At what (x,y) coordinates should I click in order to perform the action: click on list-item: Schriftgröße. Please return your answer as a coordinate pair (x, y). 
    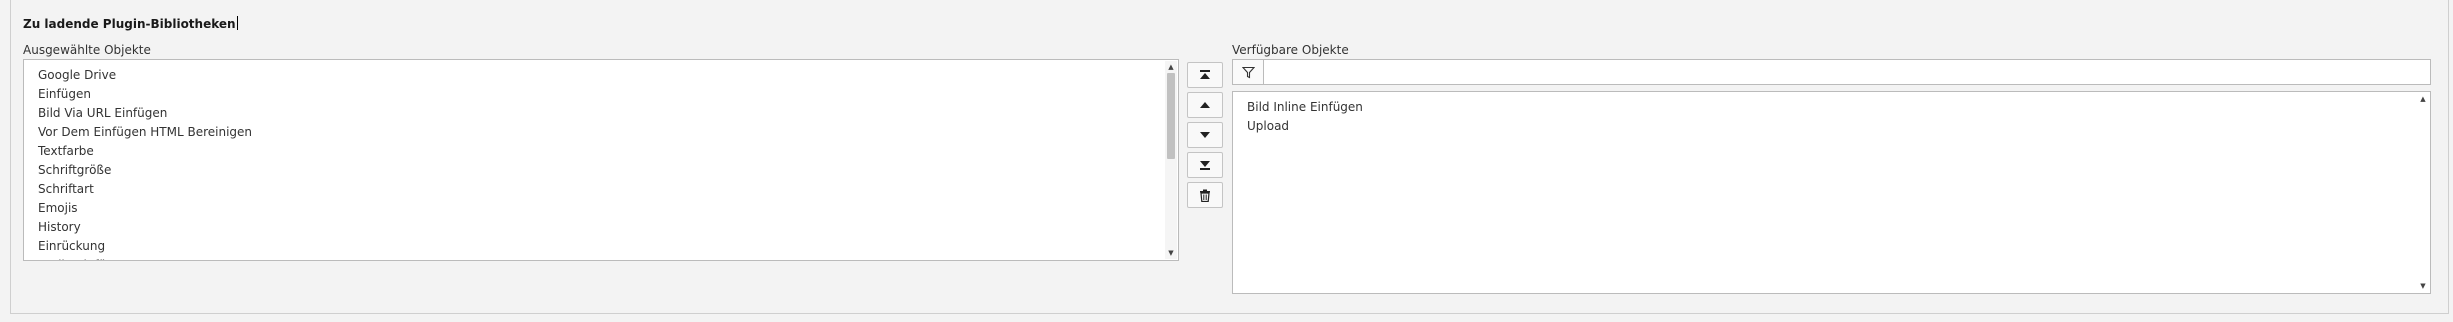
    Looking at the image, I should click on (608, 170).